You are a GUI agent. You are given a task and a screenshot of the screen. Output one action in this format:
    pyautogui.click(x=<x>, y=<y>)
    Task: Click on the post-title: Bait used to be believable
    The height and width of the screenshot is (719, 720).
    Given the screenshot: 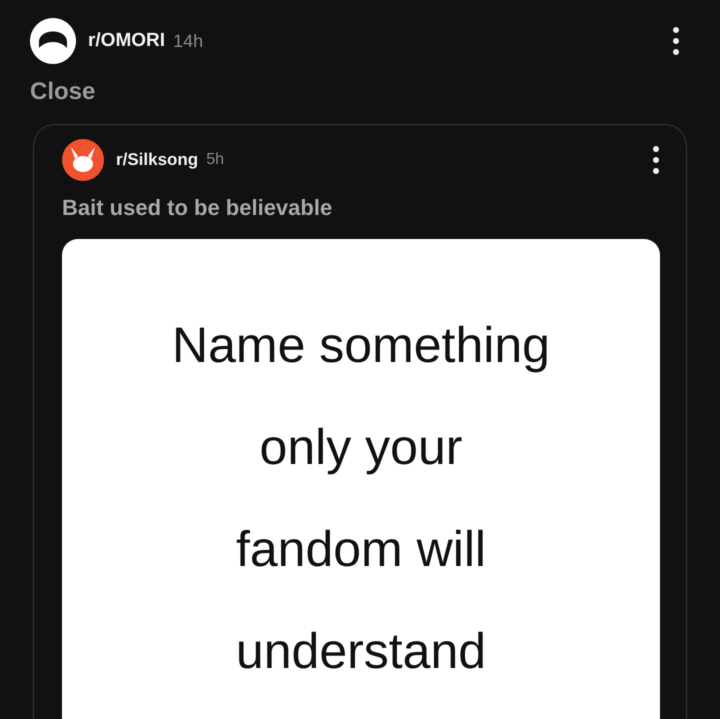 What is the action you would take?
    pyautogui.click(x=197, y=208)
    